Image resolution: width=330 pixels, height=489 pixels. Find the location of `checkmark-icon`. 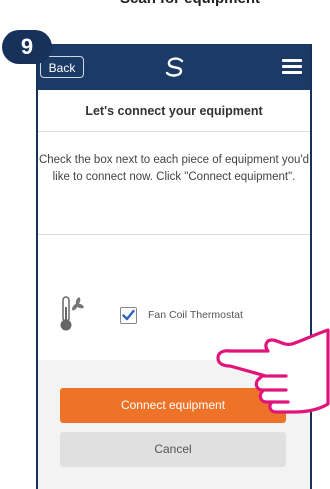

checkmark-icon is located at coordinates (128, 315).